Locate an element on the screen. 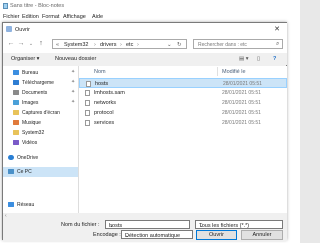 This screenshot has height=243, width=320. forward-arrow-icon: → is located at coordinates (21, 44).